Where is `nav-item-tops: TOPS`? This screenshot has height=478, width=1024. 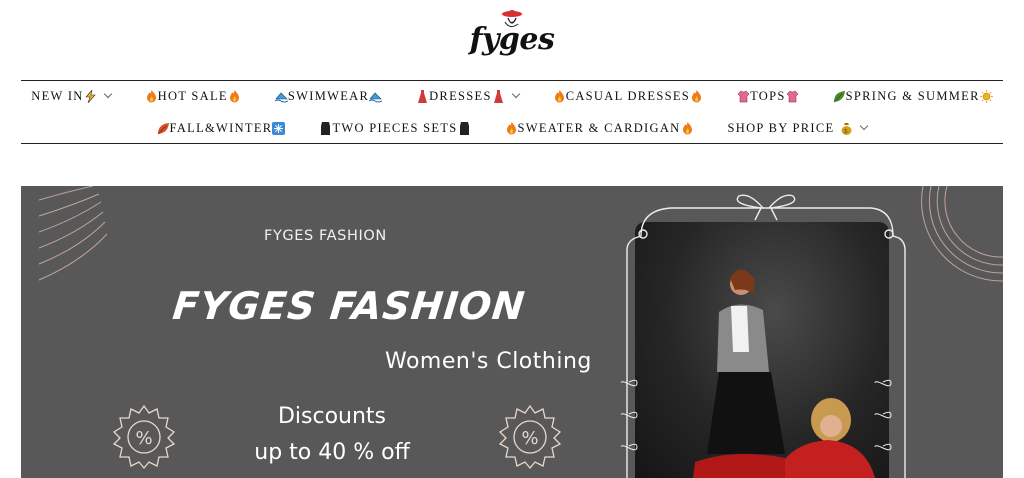 nav-item-tops: TOPS is located at coordinates (768, 96).